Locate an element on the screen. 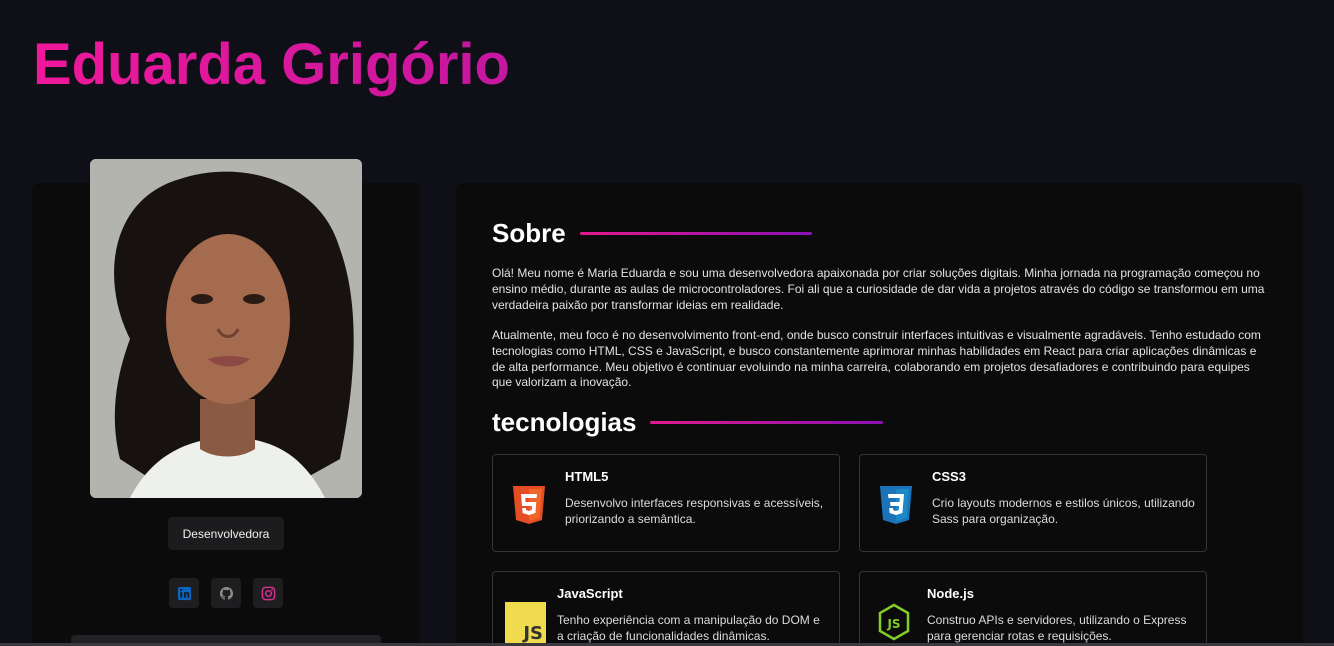  css3-icon is located at coordinates (896, 505).